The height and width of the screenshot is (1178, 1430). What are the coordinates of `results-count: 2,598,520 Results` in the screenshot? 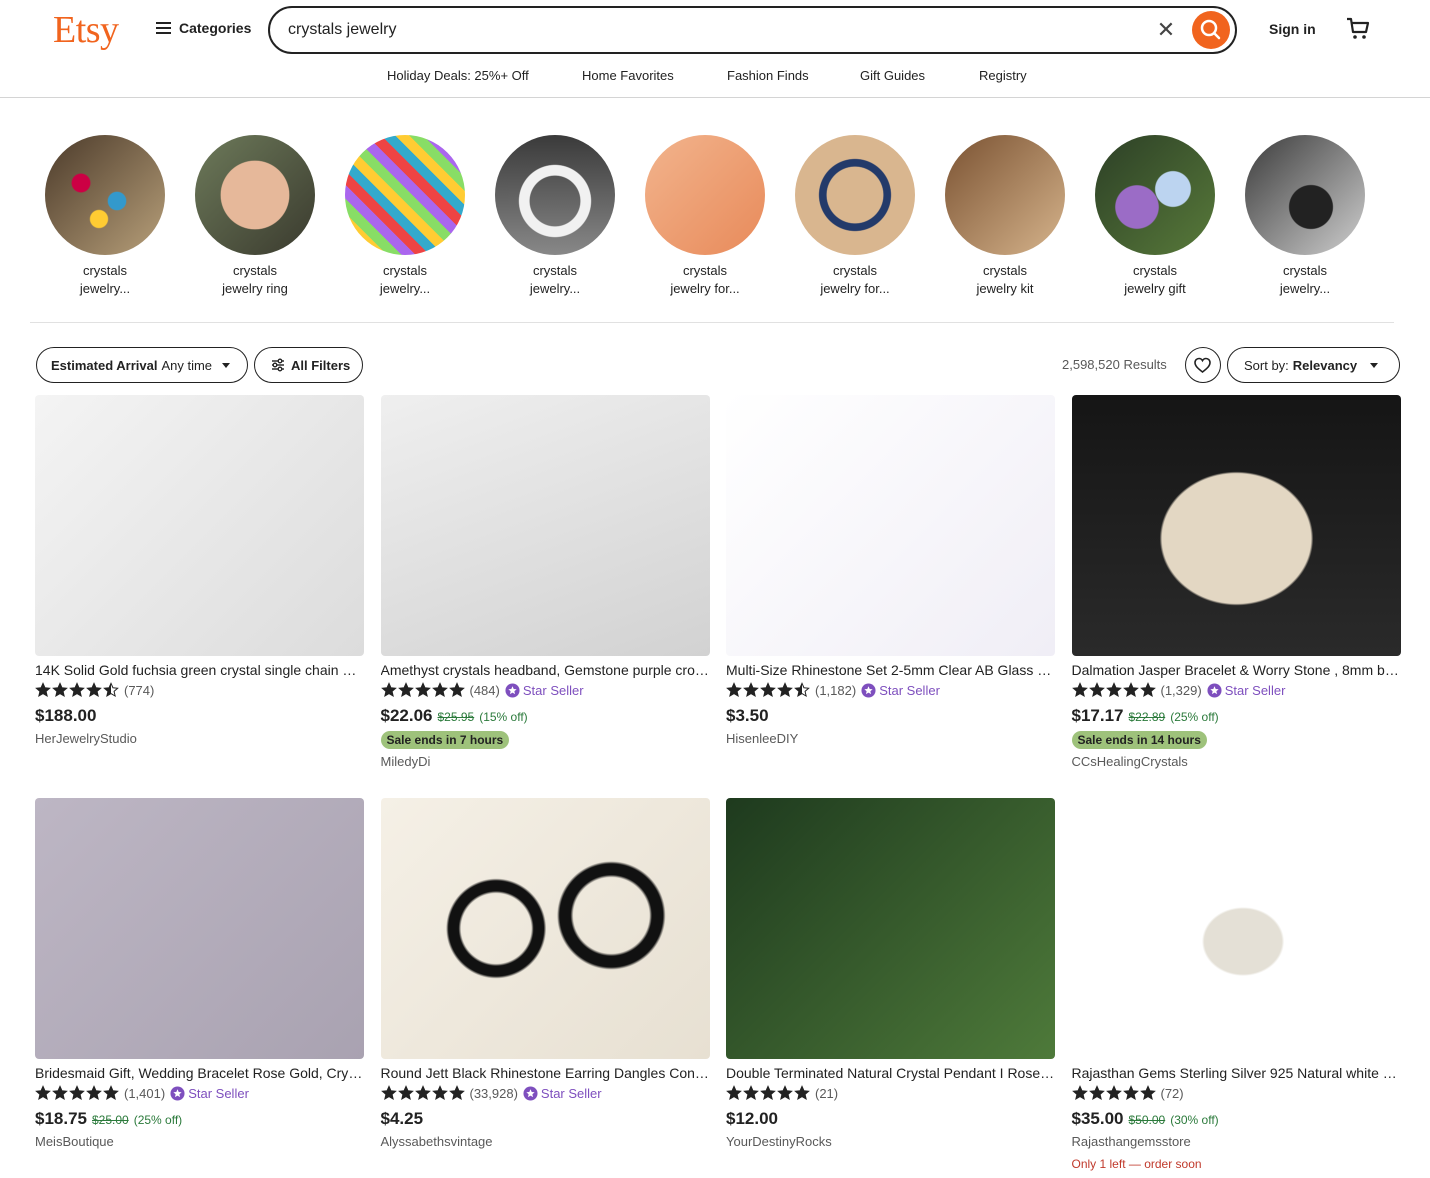 It's located at (1114, 364).